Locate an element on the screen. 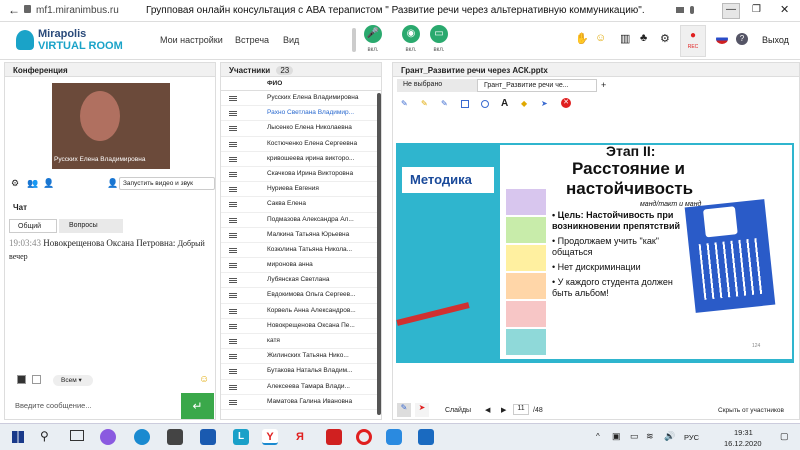  ellipse-tool-icon is located at coordinates (485, 104).